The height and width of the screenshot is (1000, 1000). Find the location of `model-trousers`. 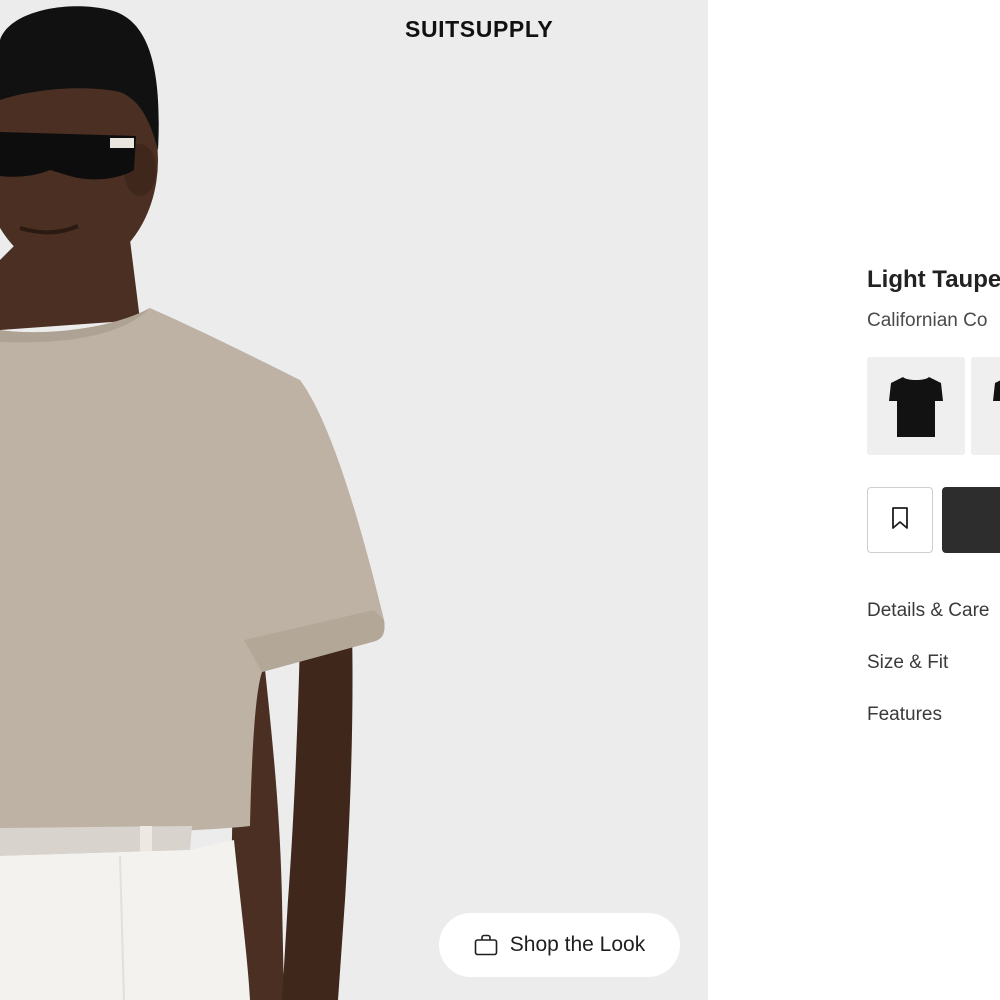

model-trousers is located at coordinates (125, 920).